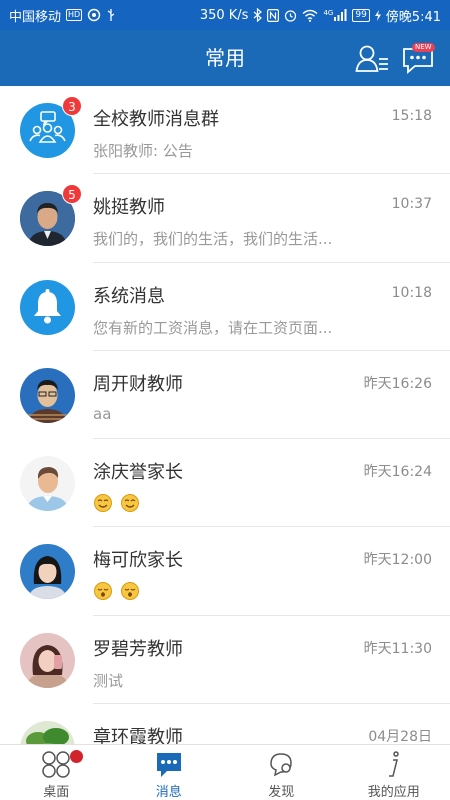  I want to click on conversation-item: 涂庆誉家长 昨天16:24, so click(225, 483).